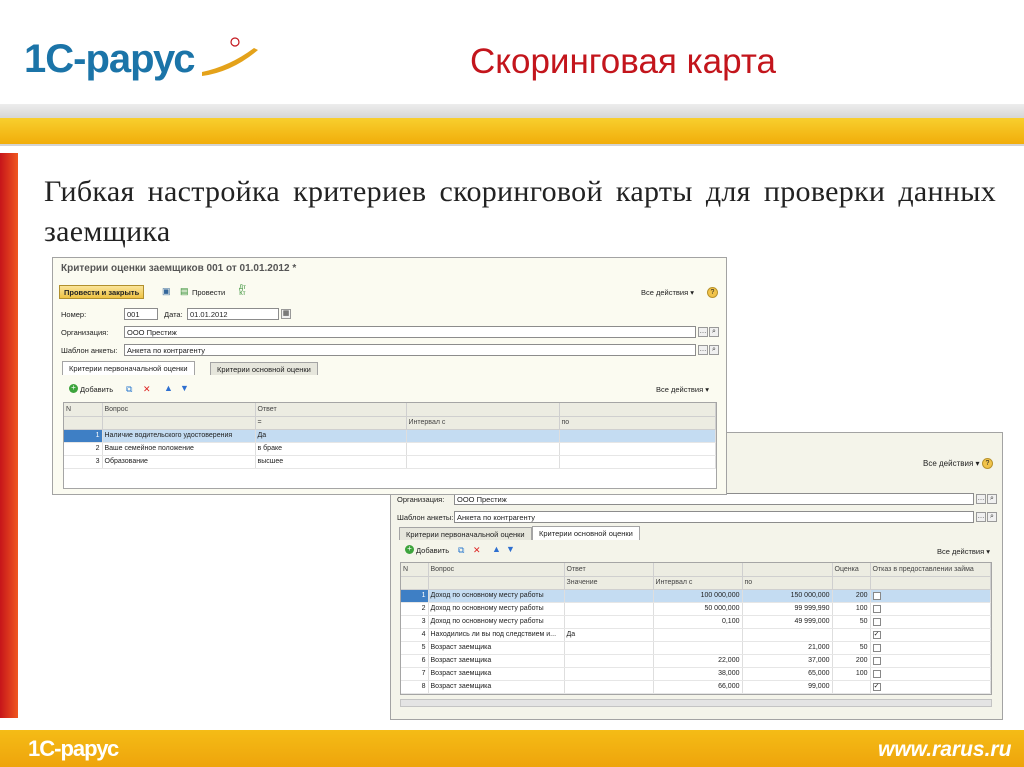 This screenshot has height=767, width=1024. What do you see at coordinates (179, 462) in the screenshot?
I see `cell-question: Образование` at bounding box center [179, 462].